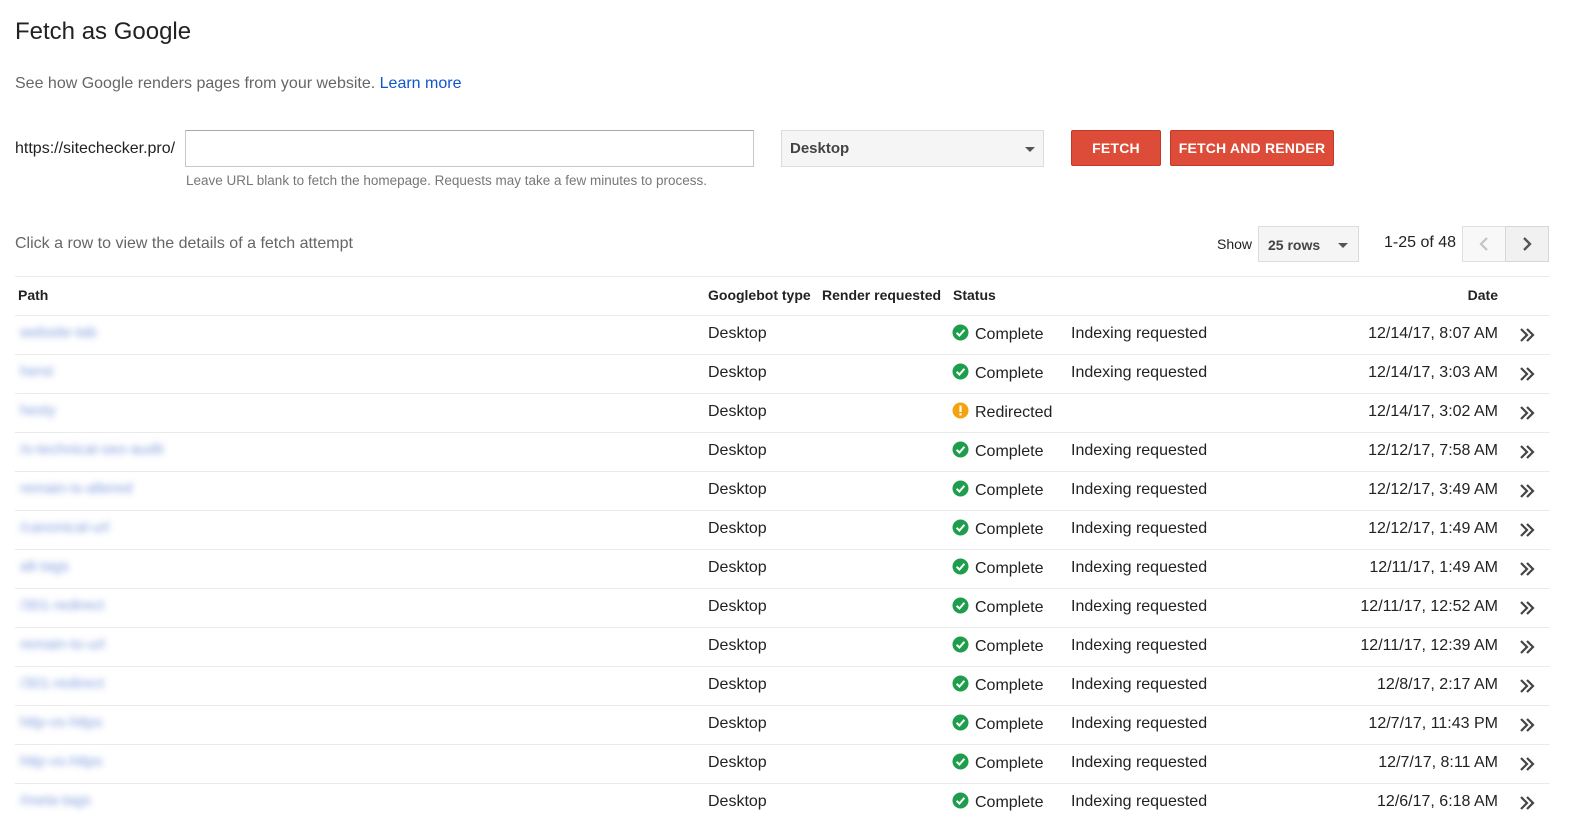 This screenshot has width=1572, height=822. I want to click on rows-per-page-select: 25 rows, so click(1308, 244).